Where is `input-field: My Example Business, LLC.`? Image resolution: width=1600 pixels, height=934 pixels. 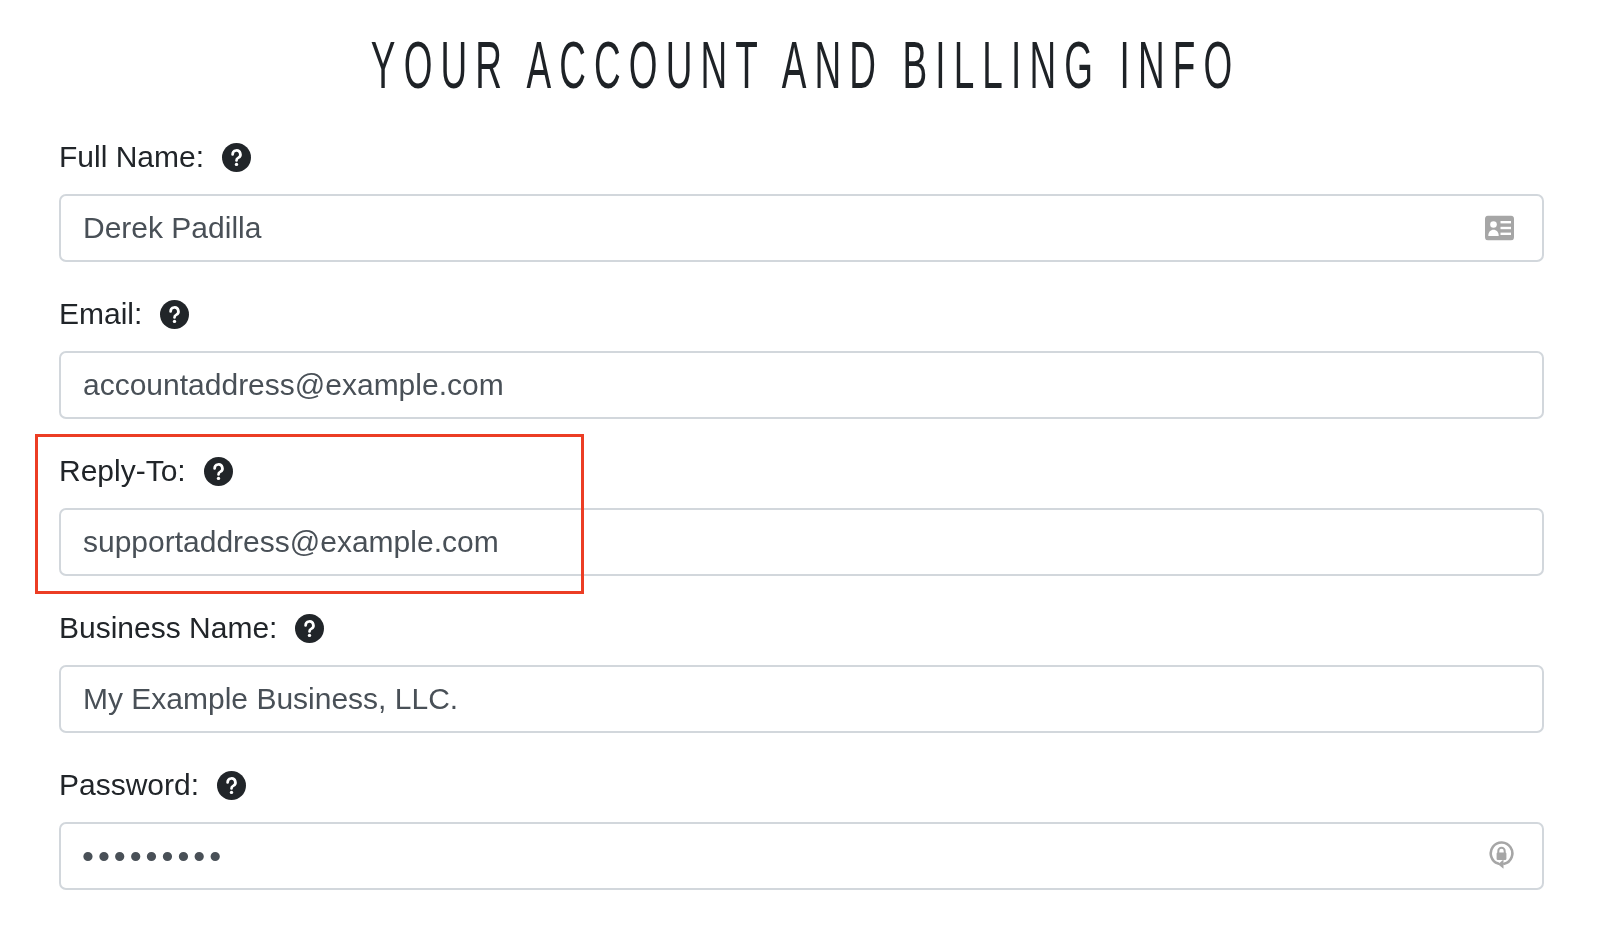
input-field: My Example Business, LLC. is located at coordinates (801, 699).